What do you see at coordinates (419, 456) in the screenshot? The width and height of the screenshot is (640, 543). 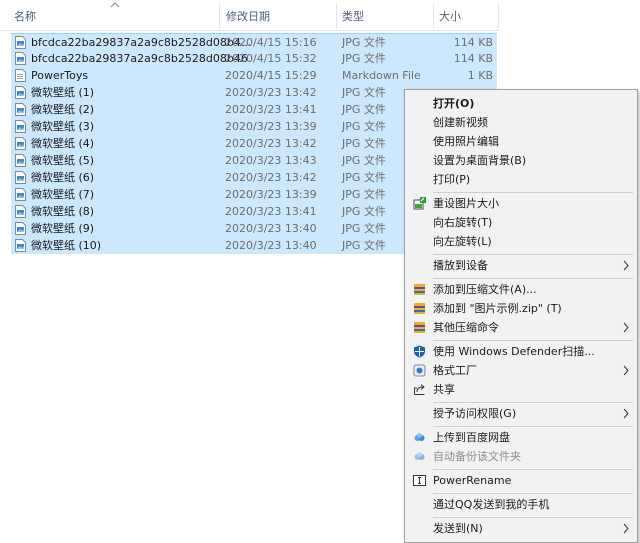 I see `baidu-netdisk-icon` at bounding box center [419, 456].